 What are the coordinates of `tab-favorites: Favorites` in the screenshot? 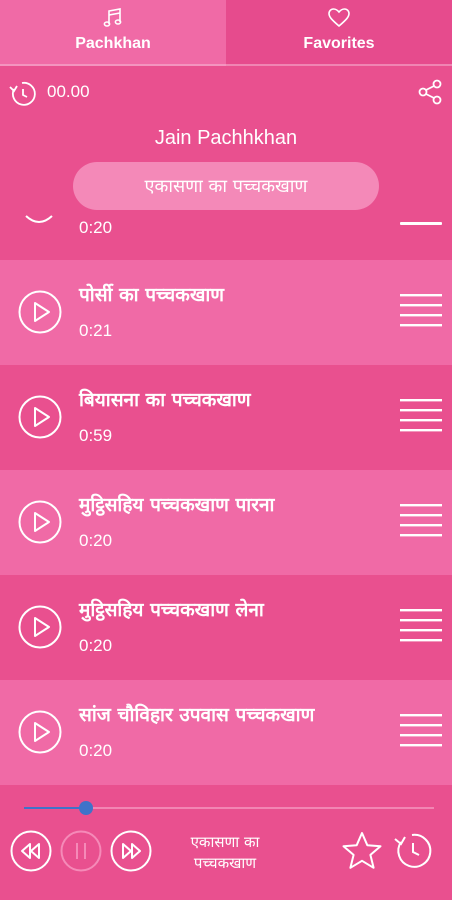 It's located at (339, 33).